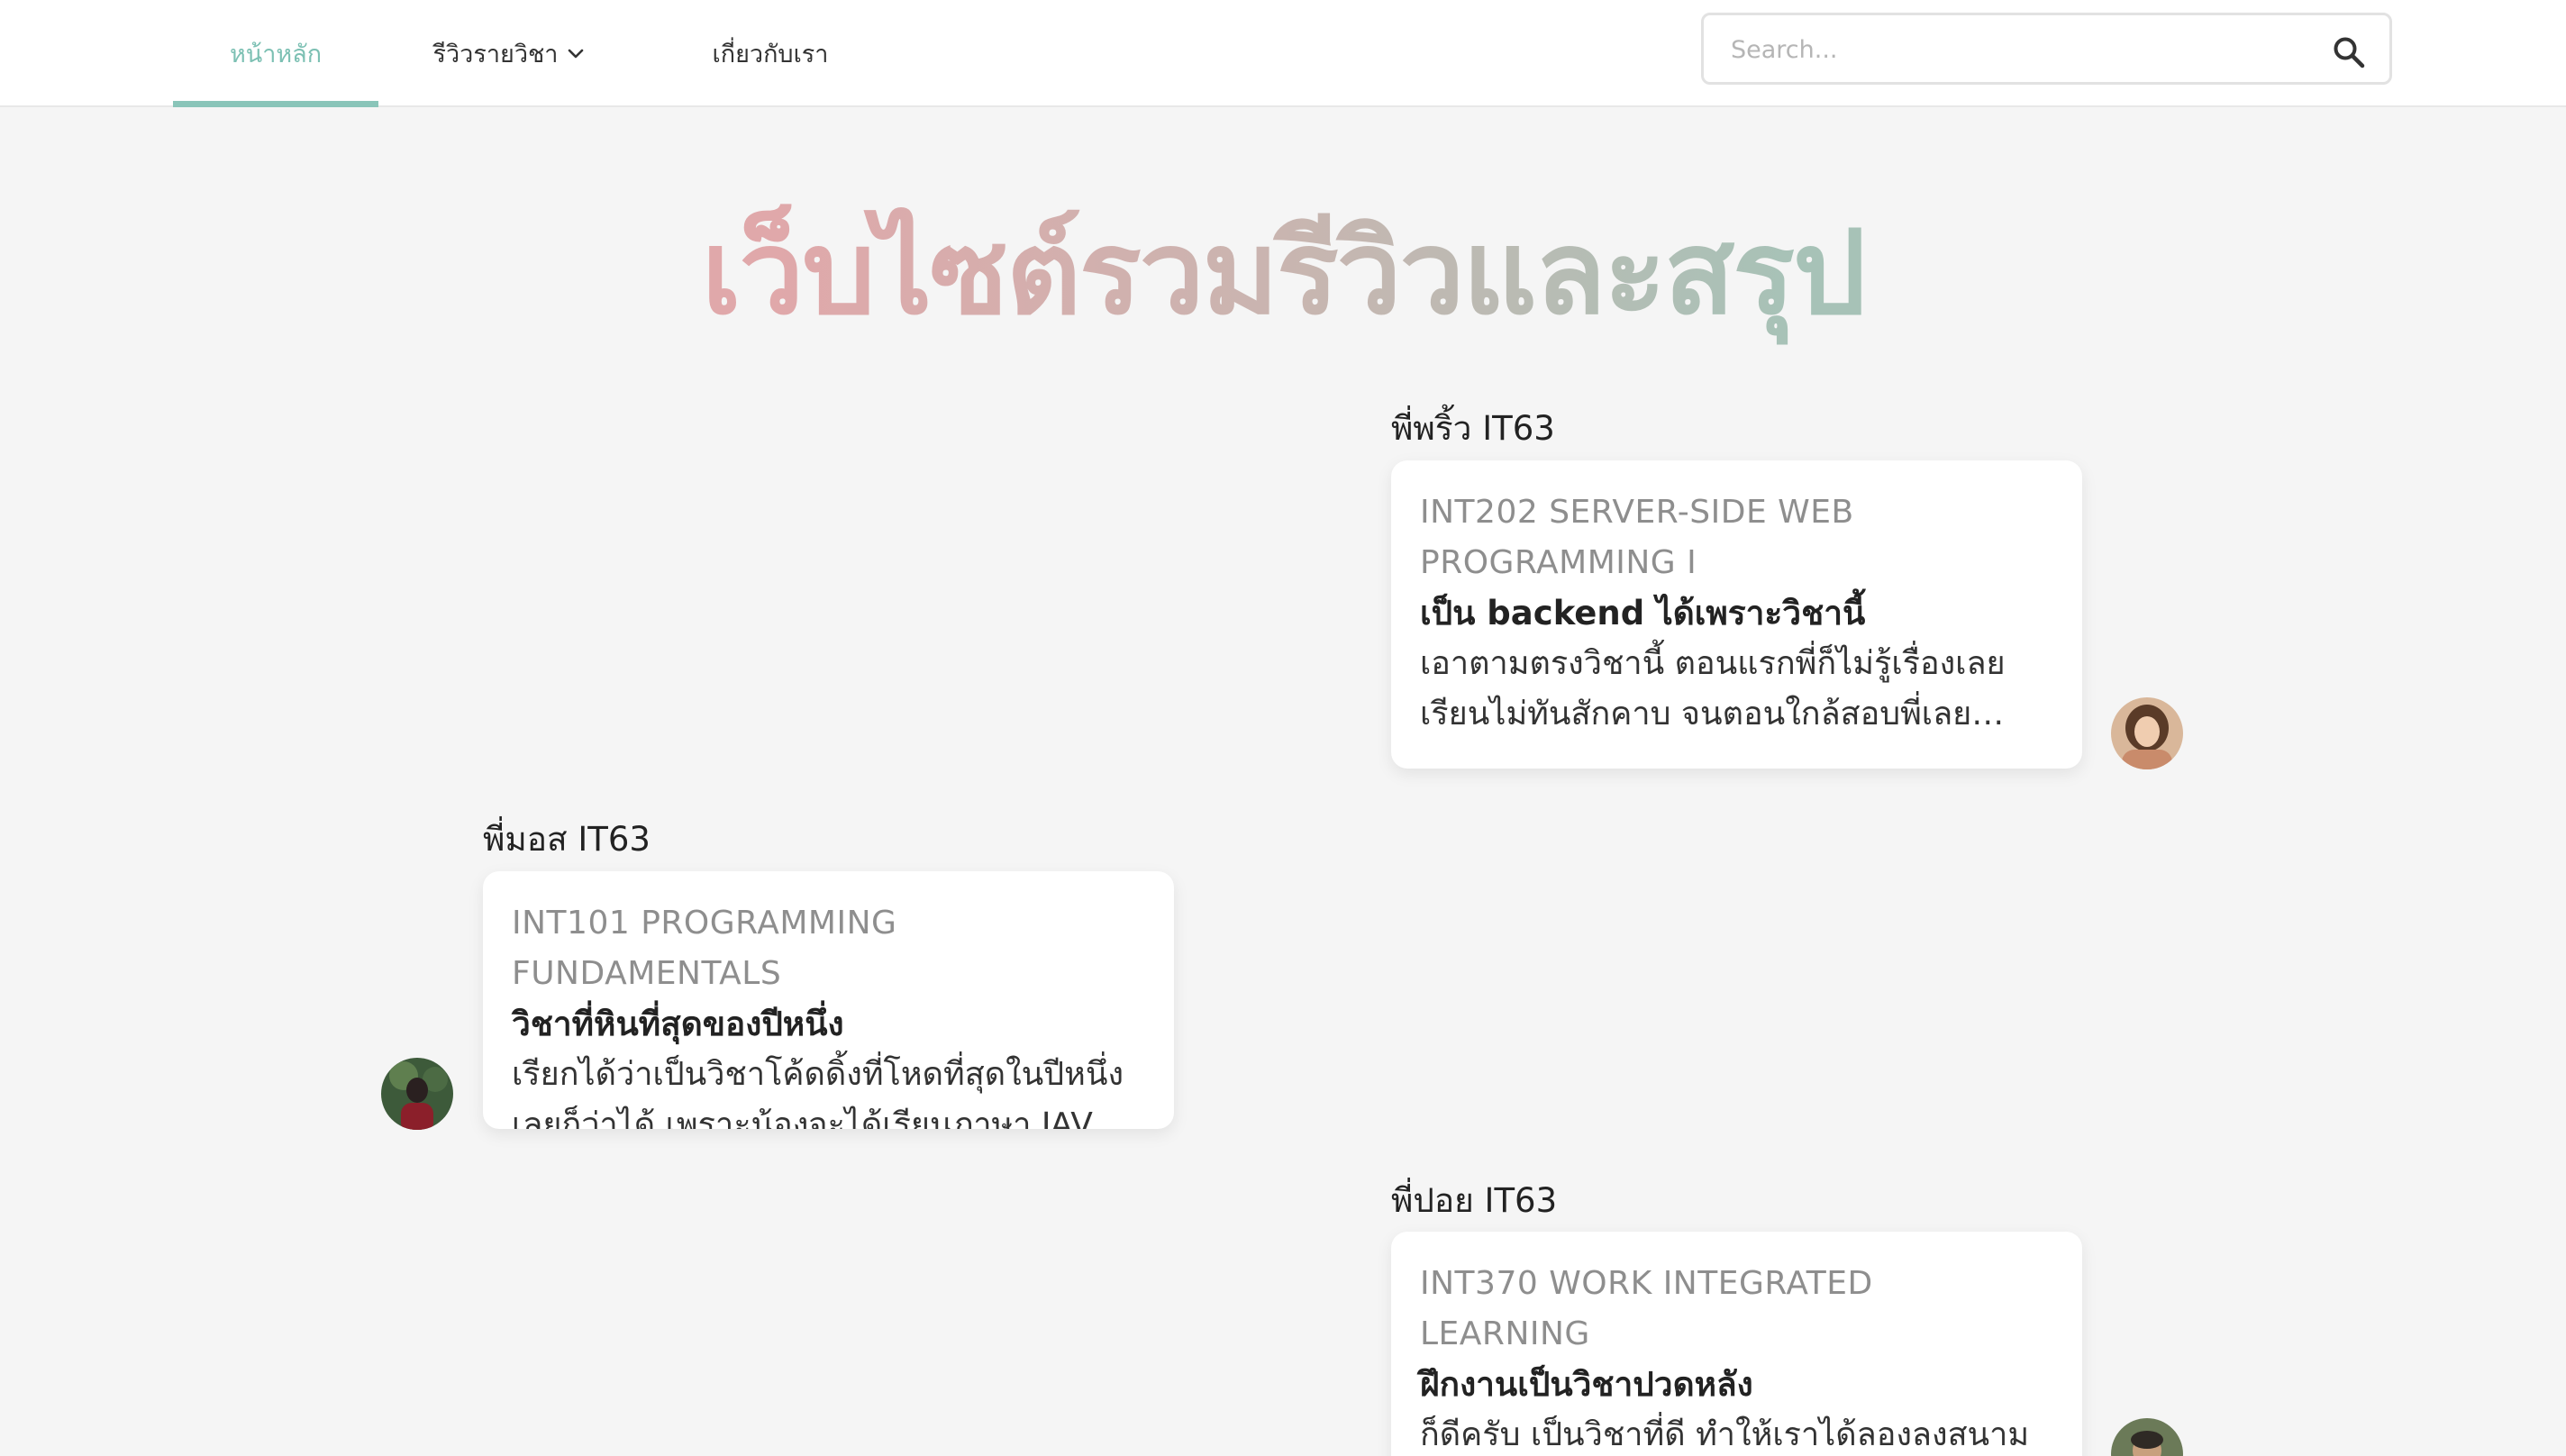 Image resolution: width=2566 pixels, height=1456 pixels. I want to click on nav-home-label: หน้าหลัก, so click(276, 55).